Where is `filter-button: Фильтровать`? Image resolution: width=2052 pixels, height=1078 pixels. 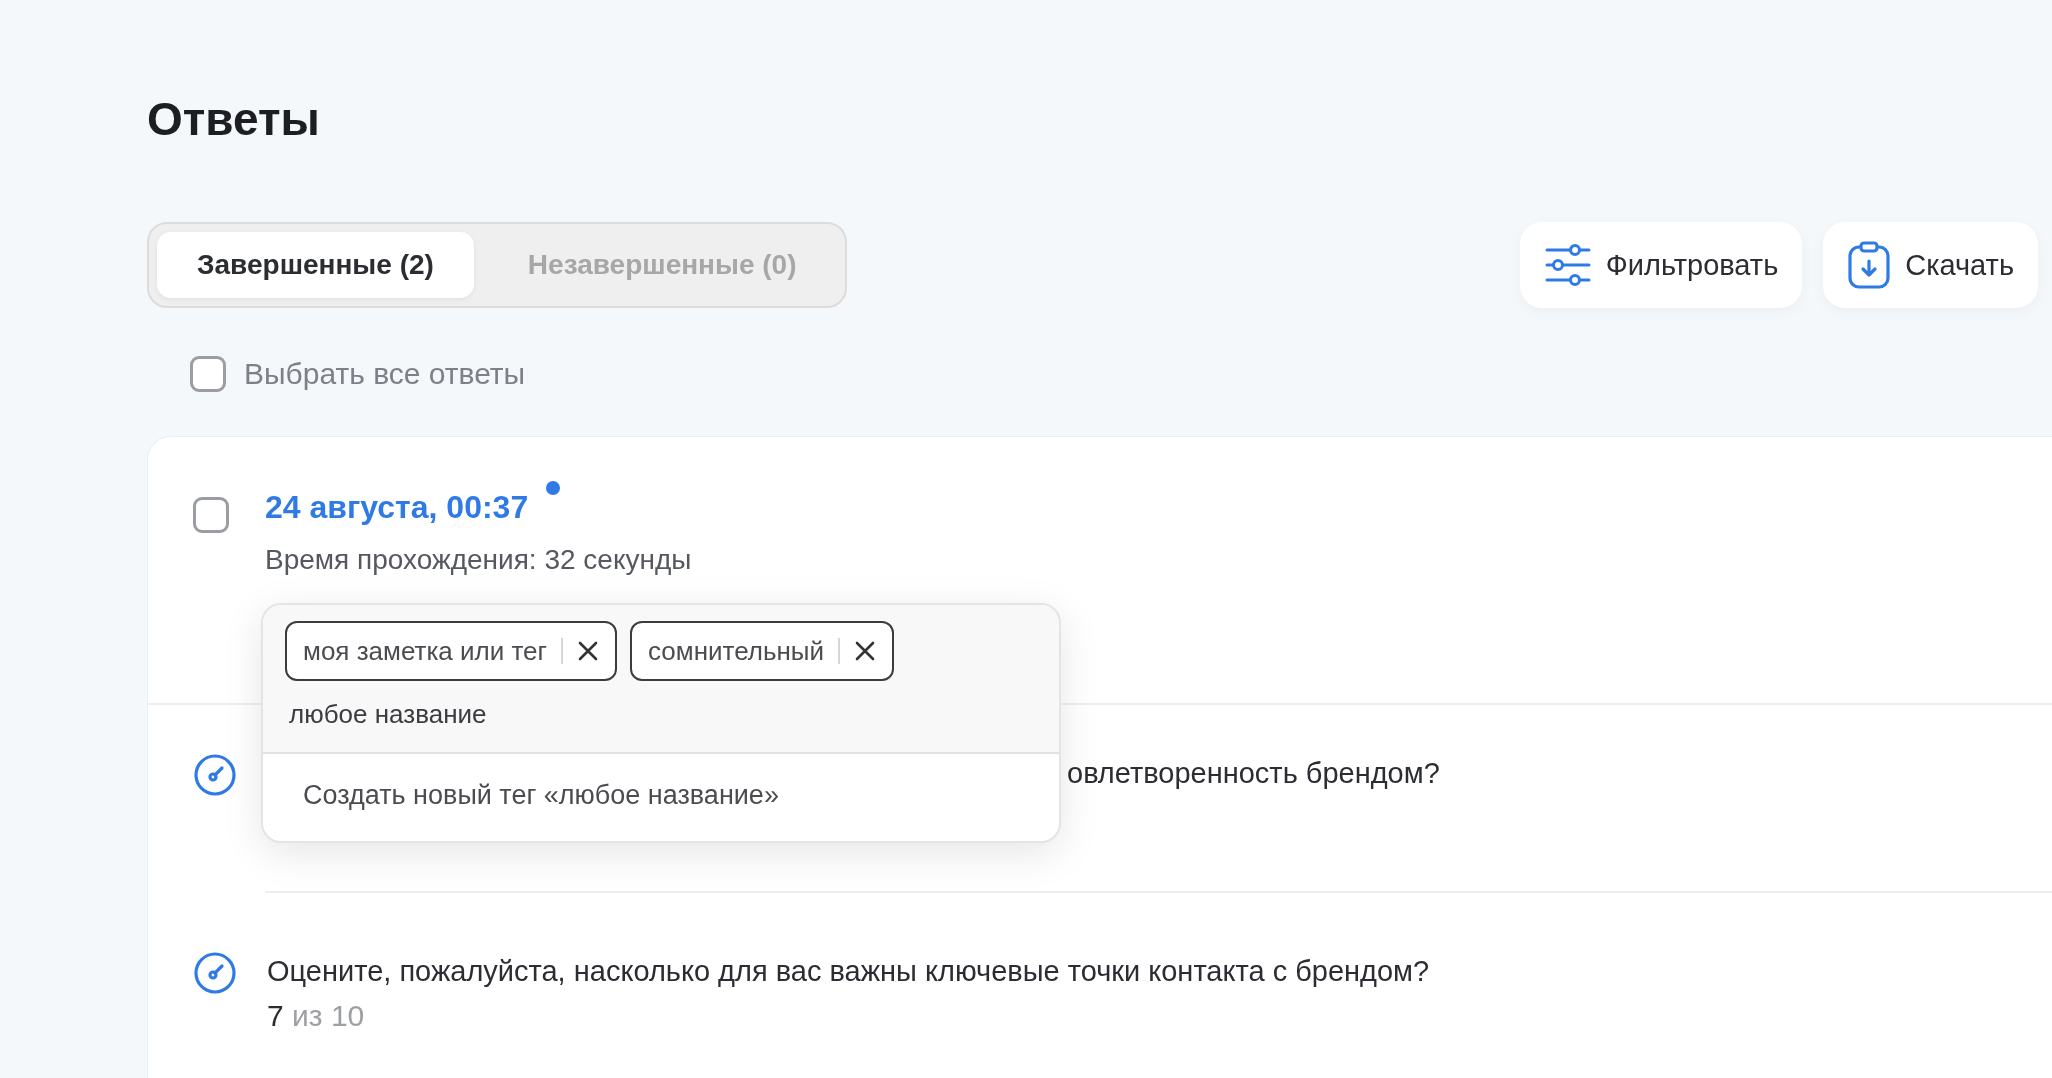 filter-button: Фильтровать is located at coordinates (1661, 265).